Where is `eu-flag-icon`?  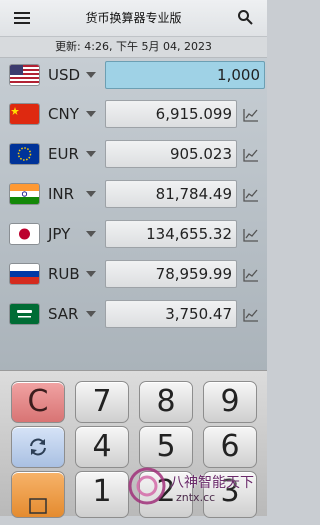
eu-flag-icon is located at coordinates (24, 154).